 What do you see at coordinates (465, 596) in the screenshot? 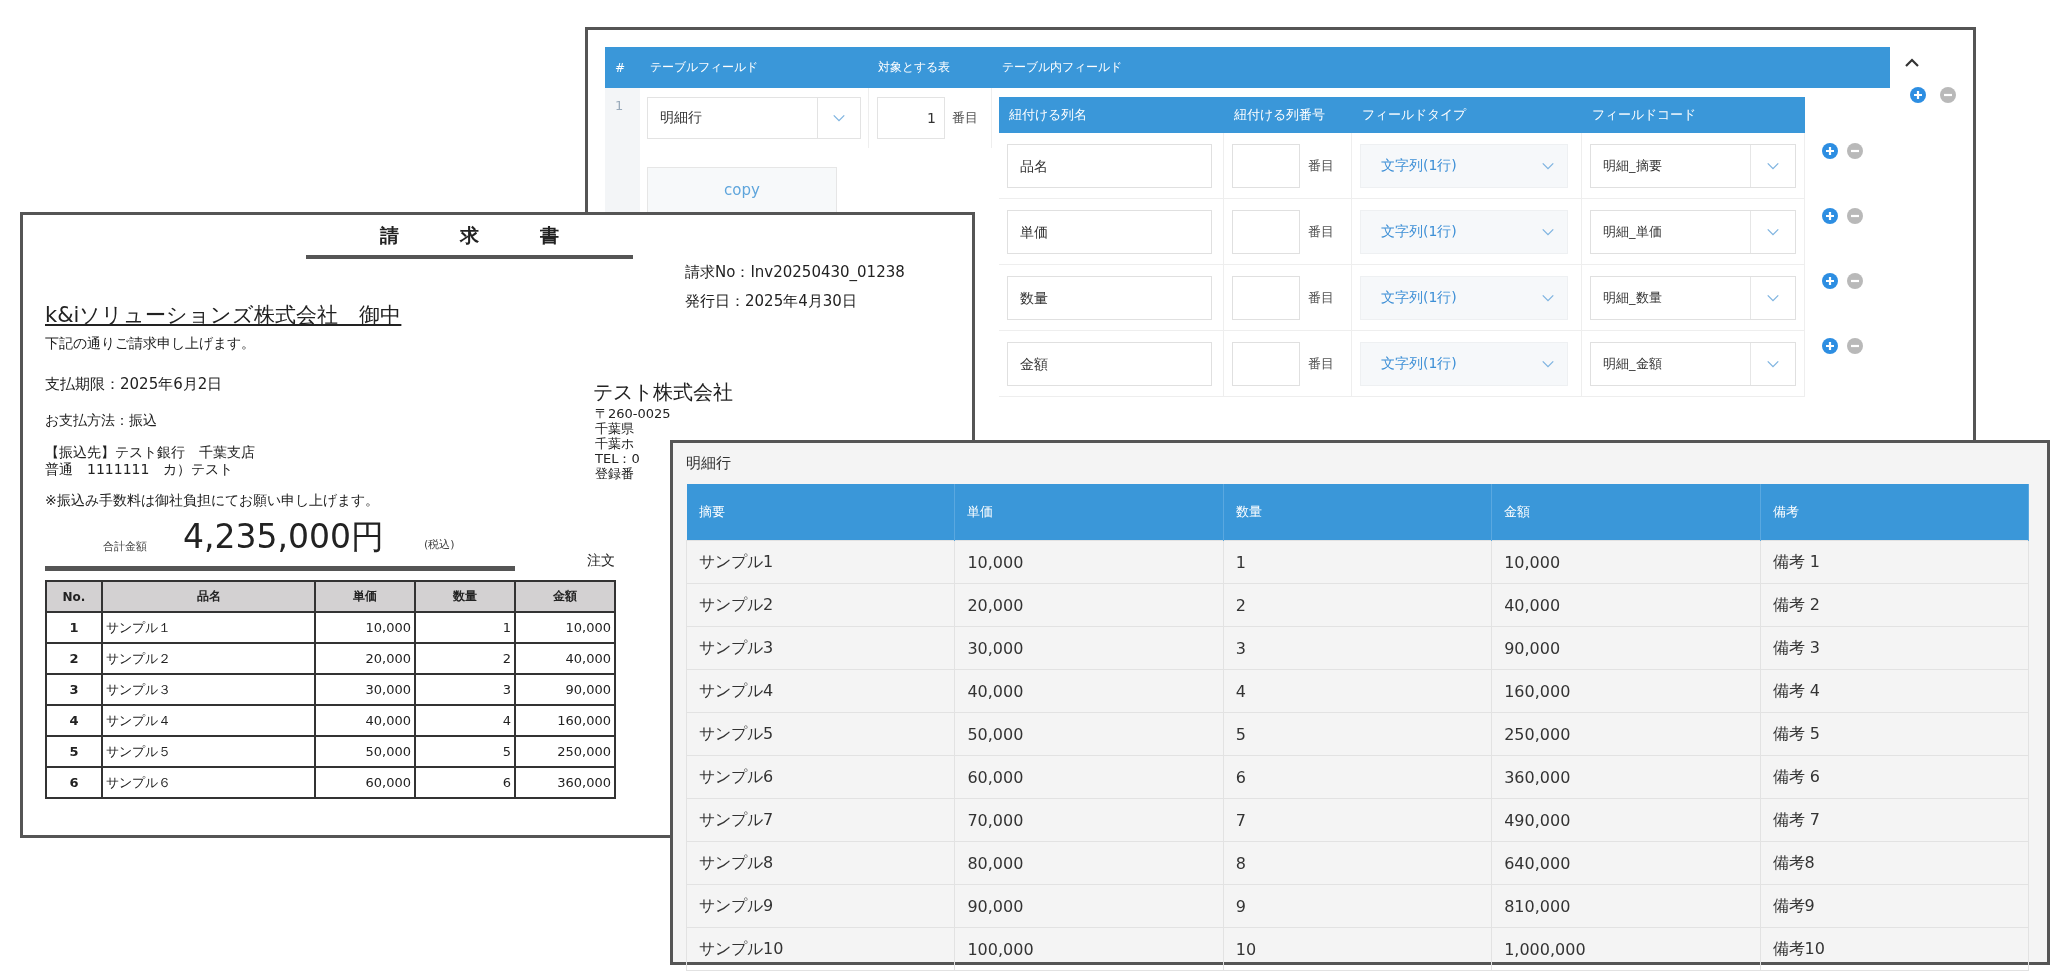
I see `column-header: 数量` at bounding box center [465, 596].